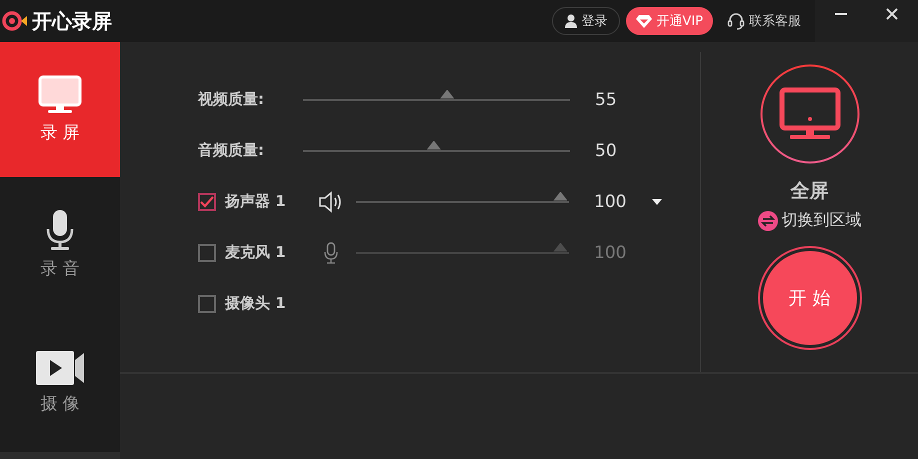 The width and height of the screenshot is (918, 459). I want to click on mode-label: 全屏, so click(809, 191).